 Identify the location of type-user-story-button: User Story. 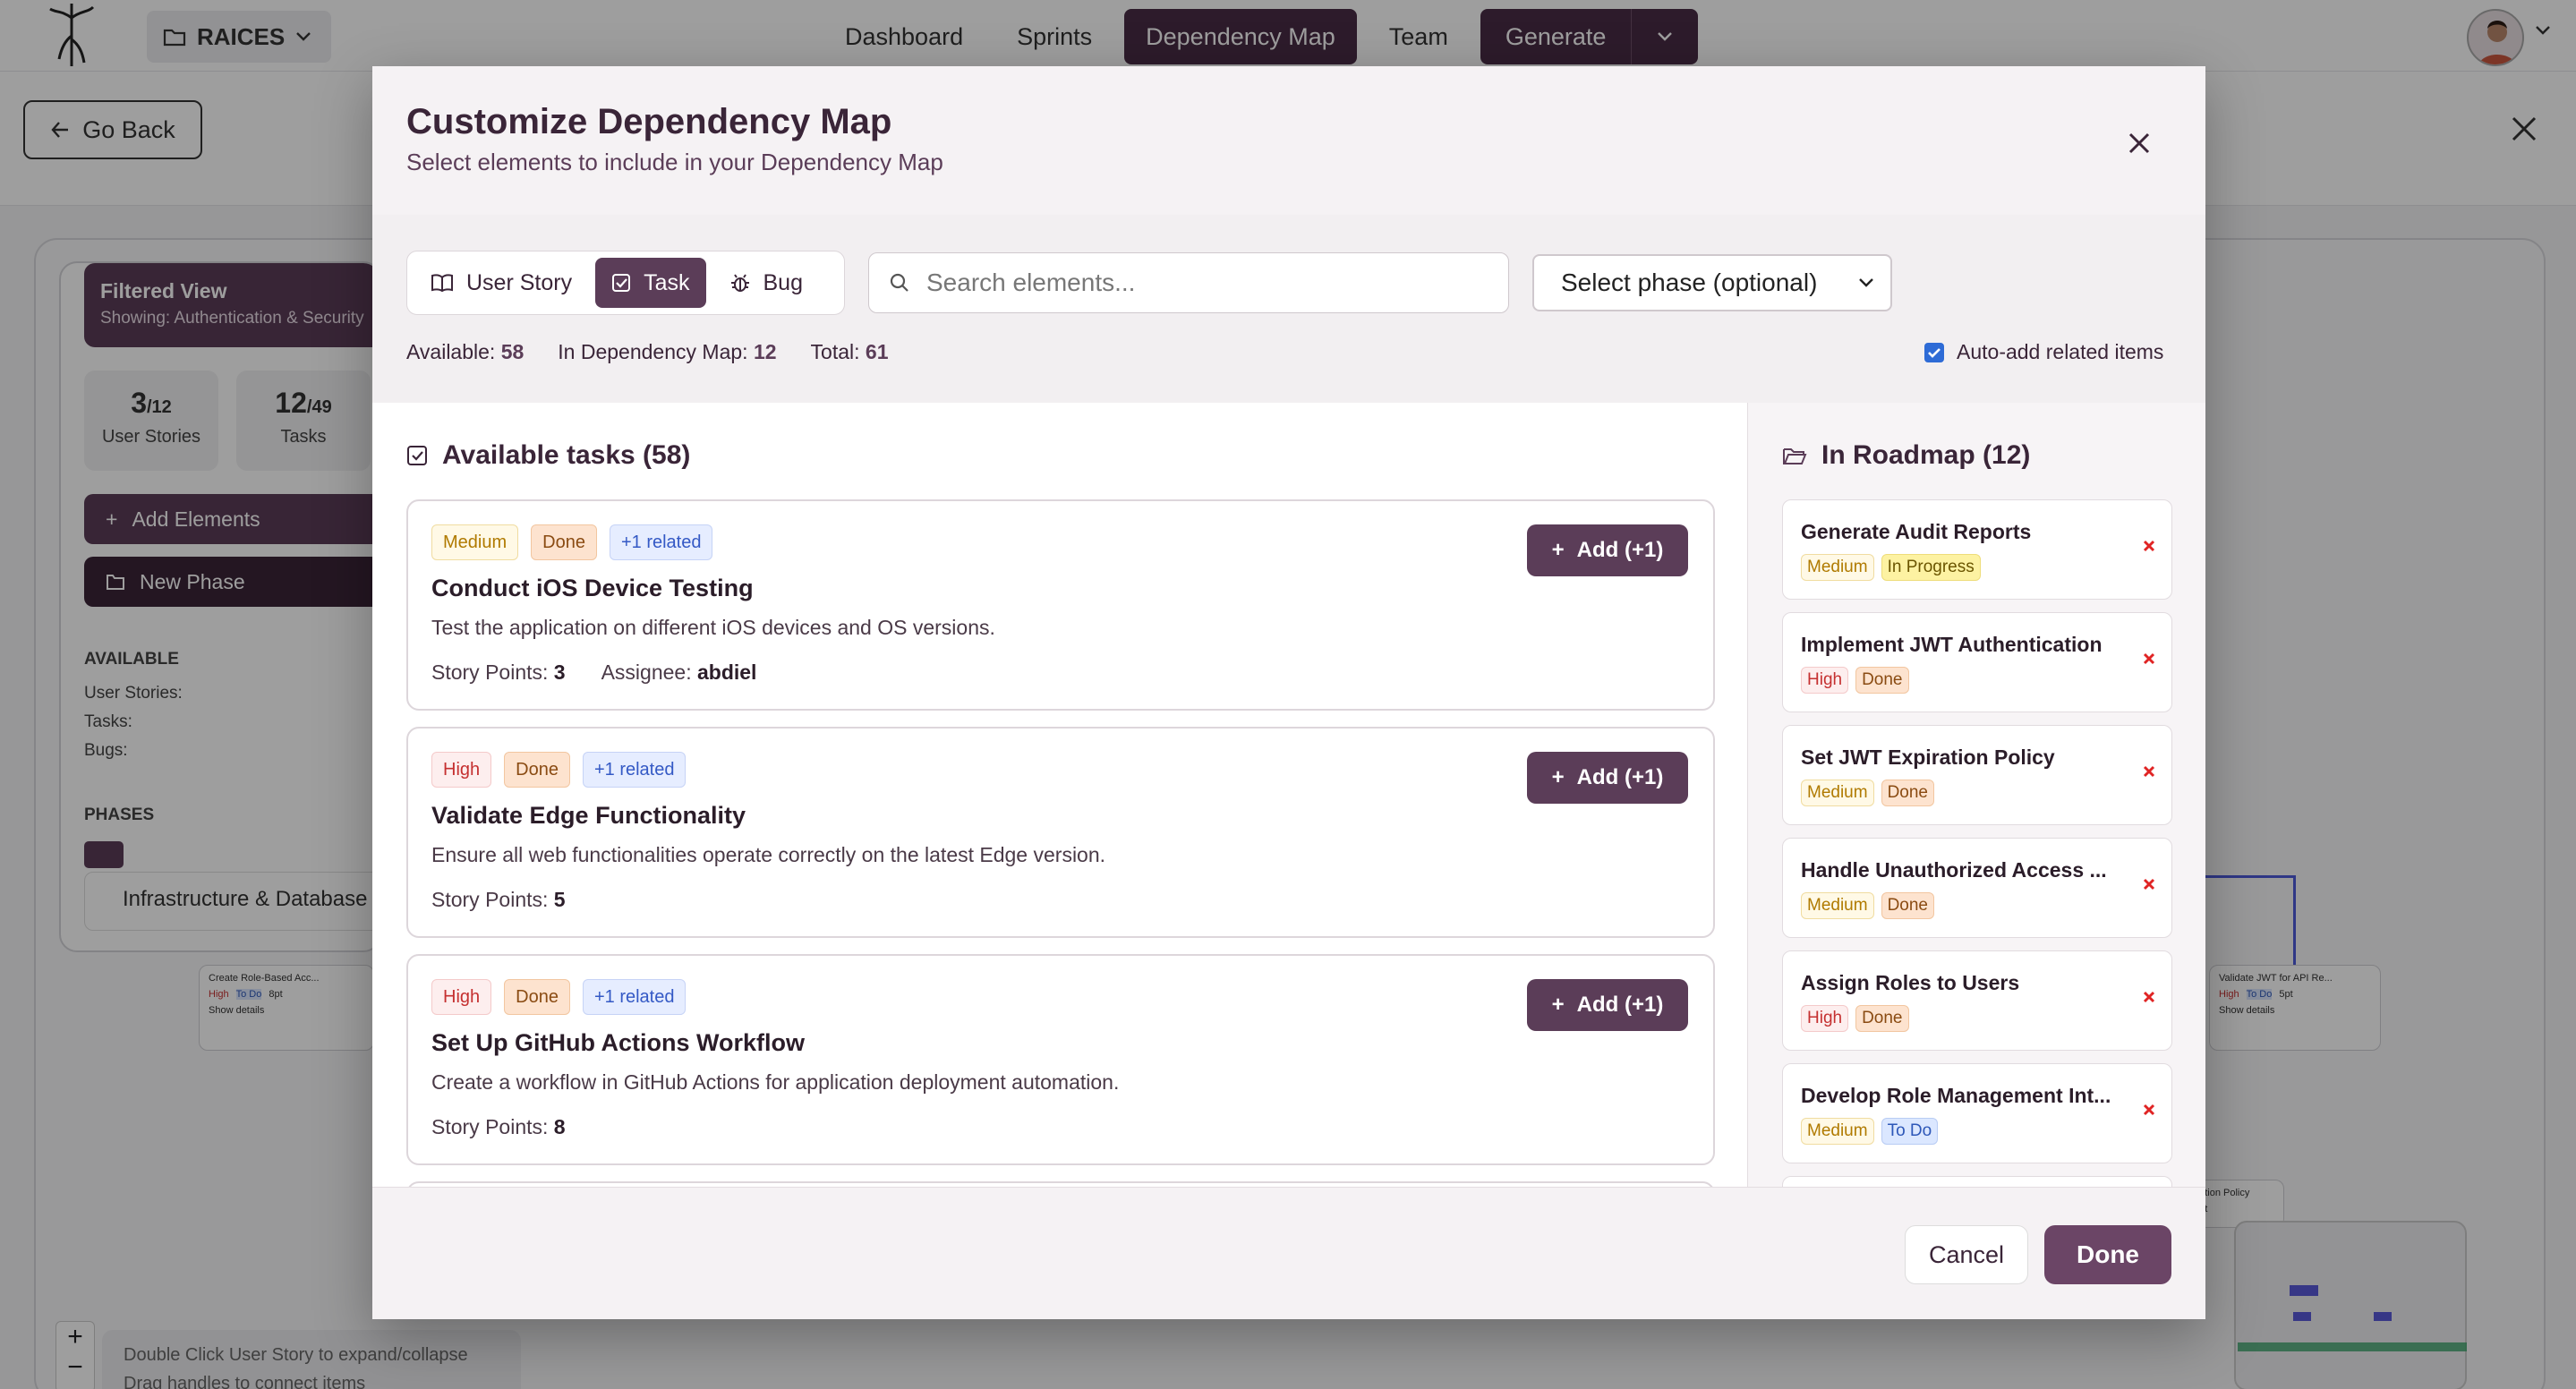
(501, 283).